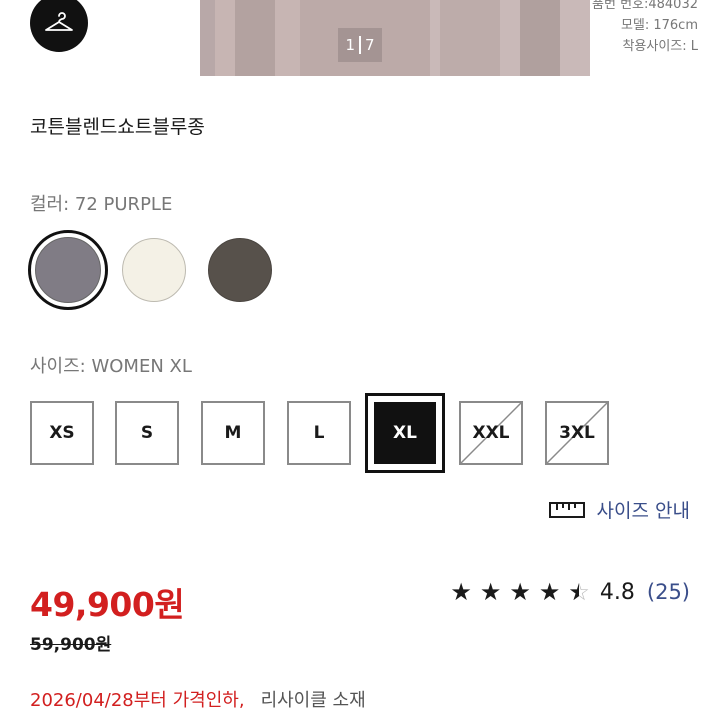 The height and width of the screenshot is (720, 720). I want to click on material-notice: 리사이클 소재, so click(313, 700).